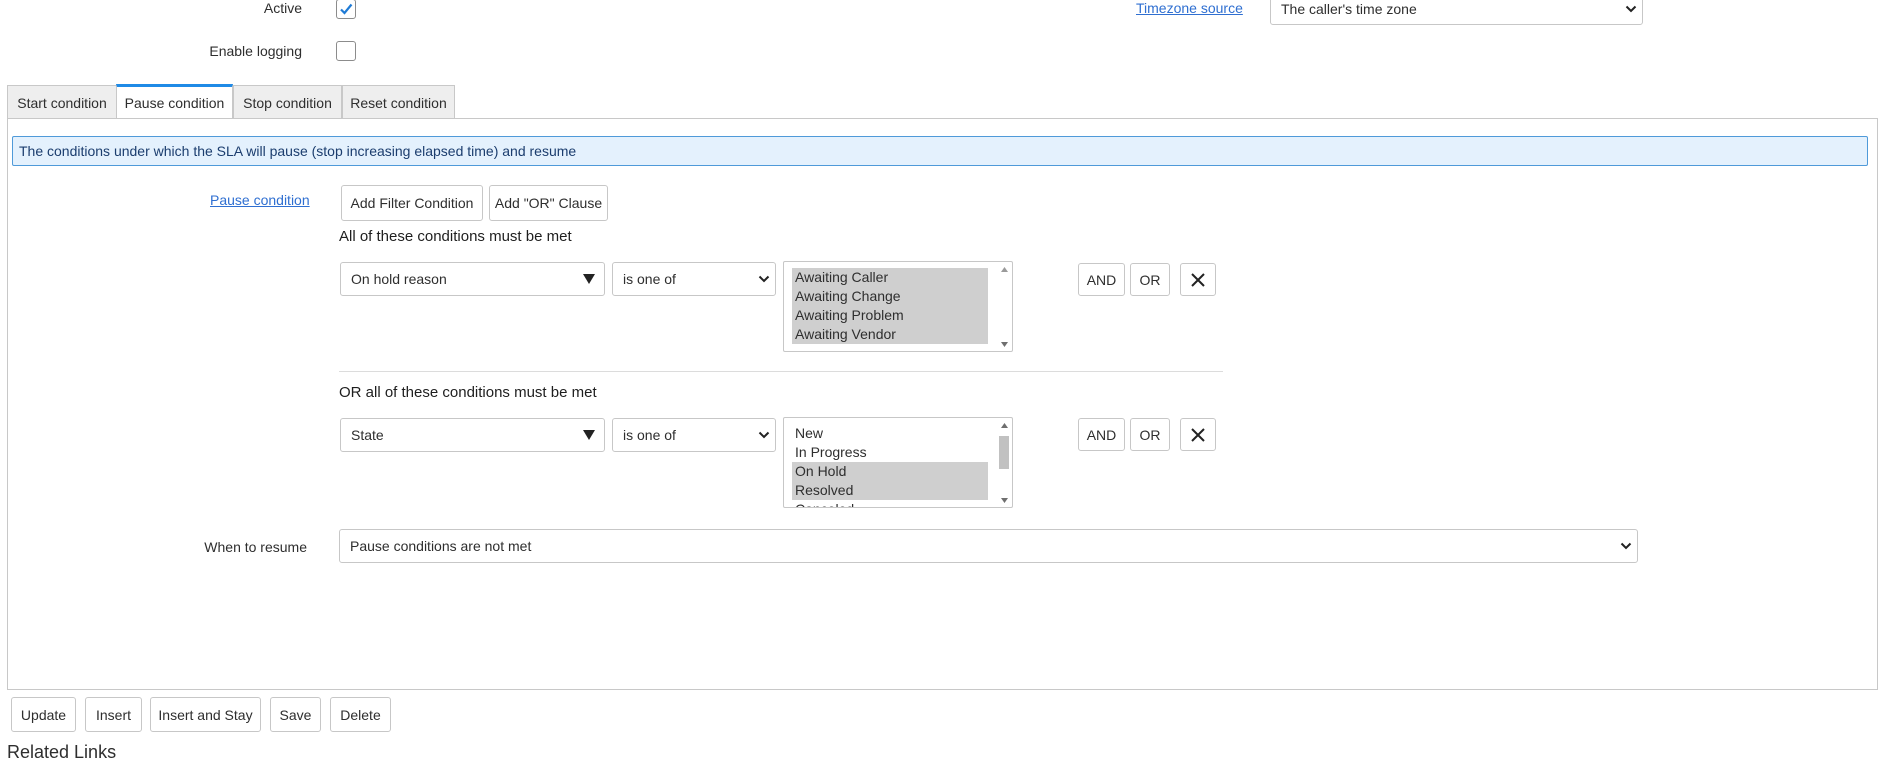 The width and height of the screenshot is (1878, 767). Describe the element at coordinates (62, 102) in the screenshot. I see `tab-start-condition: Start condition` at that location.